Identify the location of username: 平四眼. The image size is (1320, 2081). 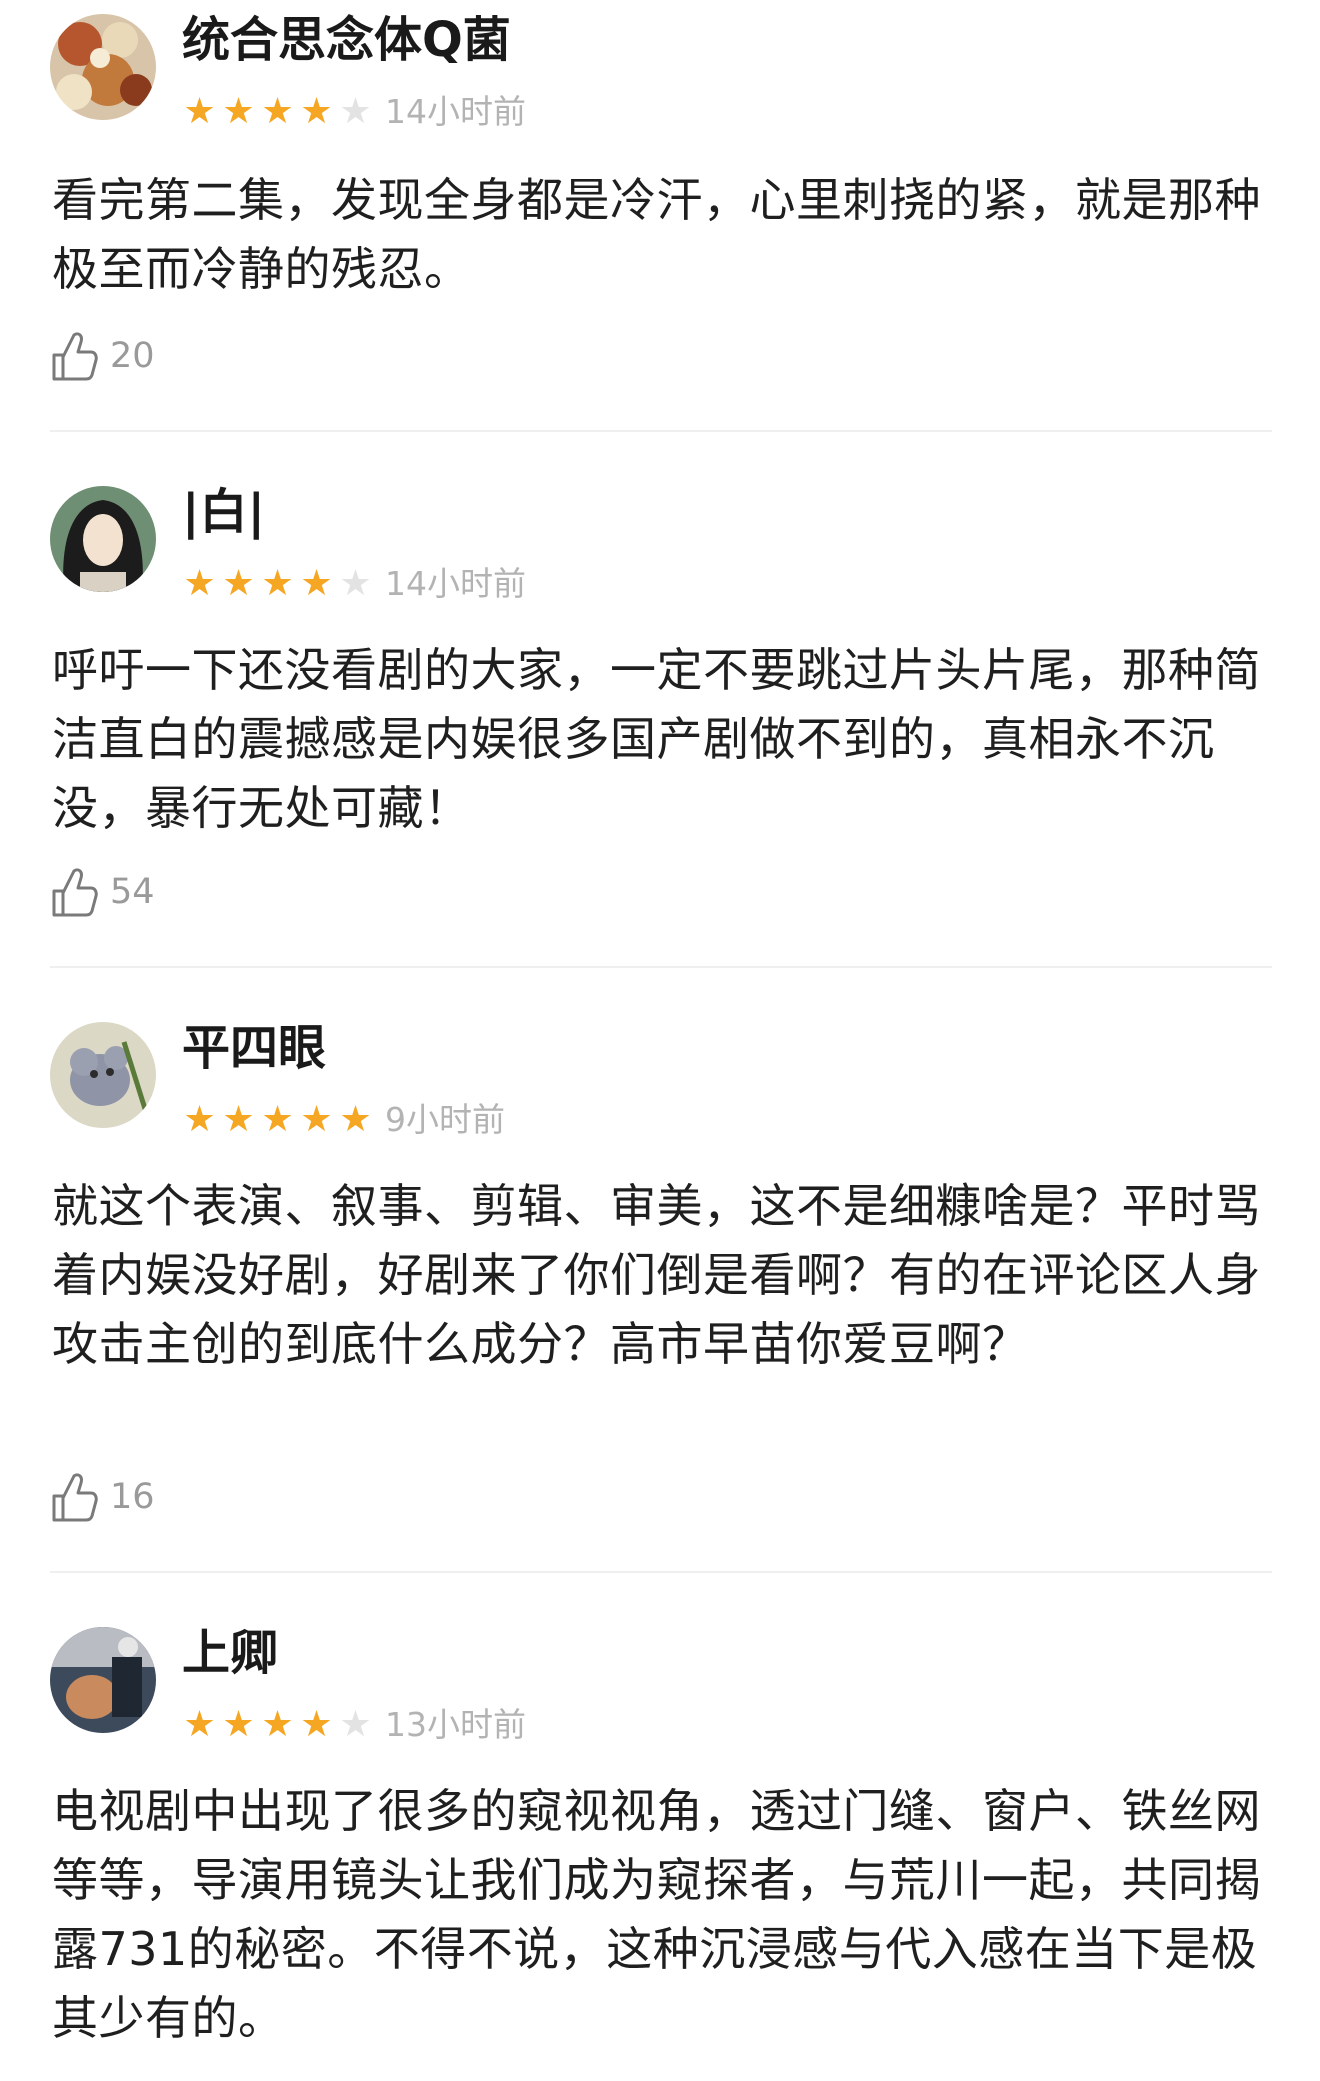
(254, 1048).